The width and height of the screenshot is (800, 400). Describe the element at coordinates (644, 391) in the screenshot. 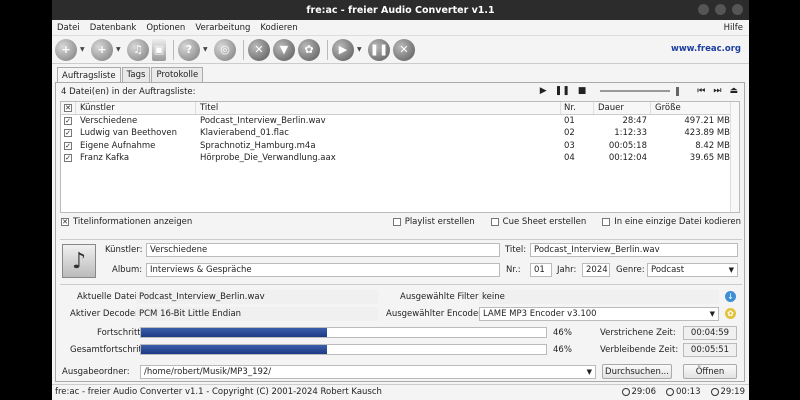

I see `time-total-value: 29:06` at that location.